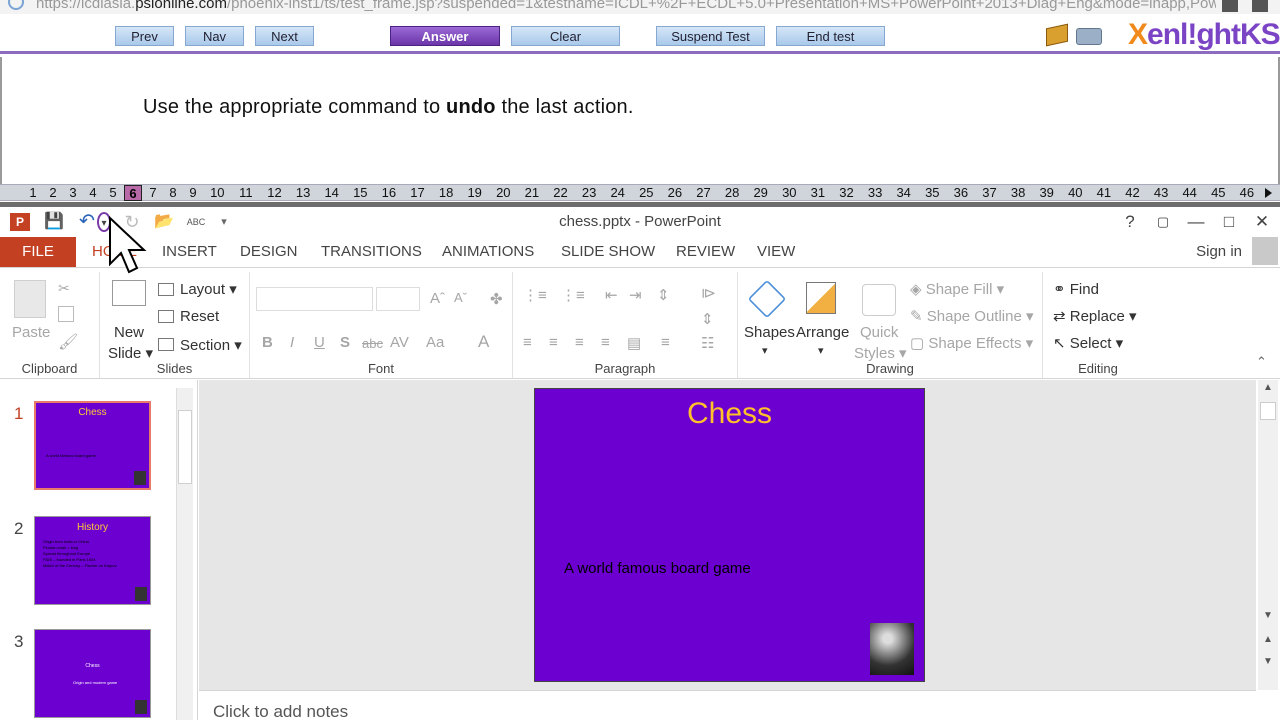 Image resolution: width=1280 pixels, height=720 pixels. Describe the element at coordinates (267, 342) in the screenshot. I see `bold-button: B` at that location.